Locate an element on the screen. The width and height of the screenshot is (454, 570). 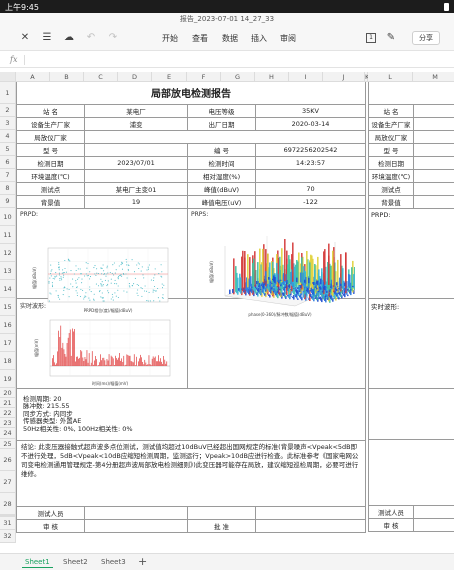
column-header-c: C is located at coordinates (101, 77).